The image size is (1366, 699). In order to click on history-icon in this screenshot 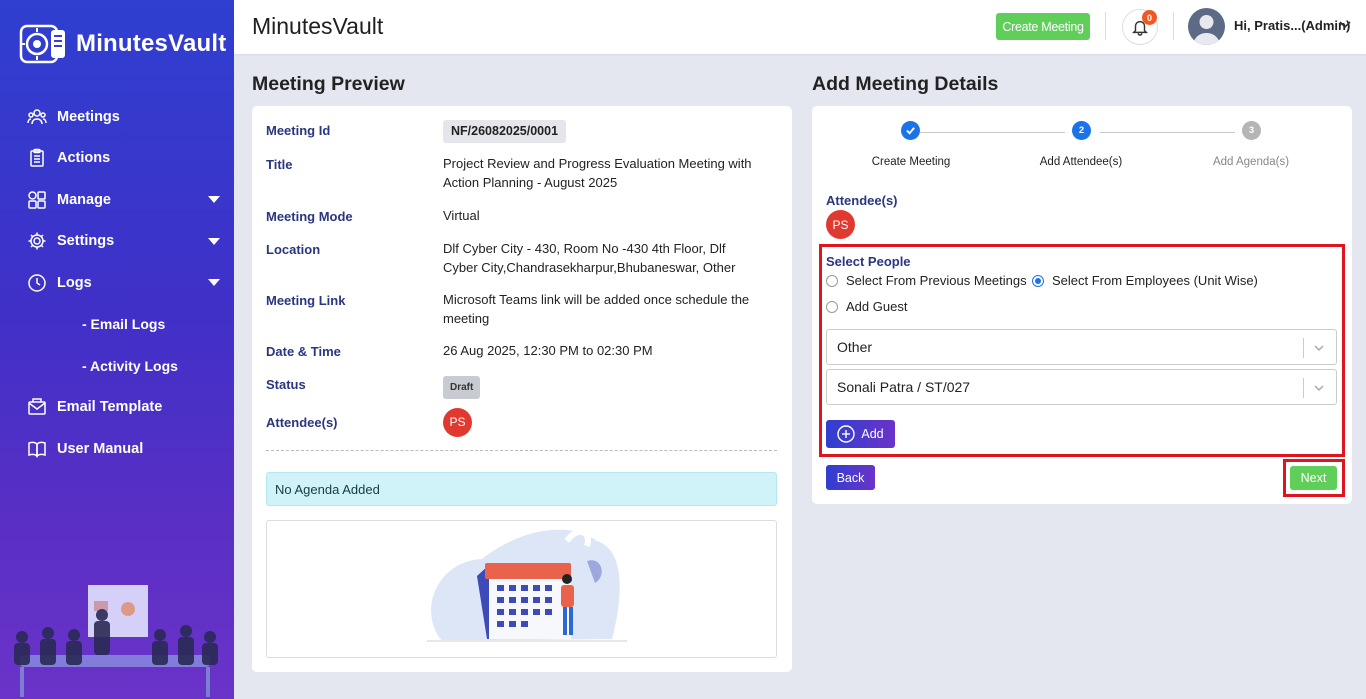, I will do `click(37, 283)`.